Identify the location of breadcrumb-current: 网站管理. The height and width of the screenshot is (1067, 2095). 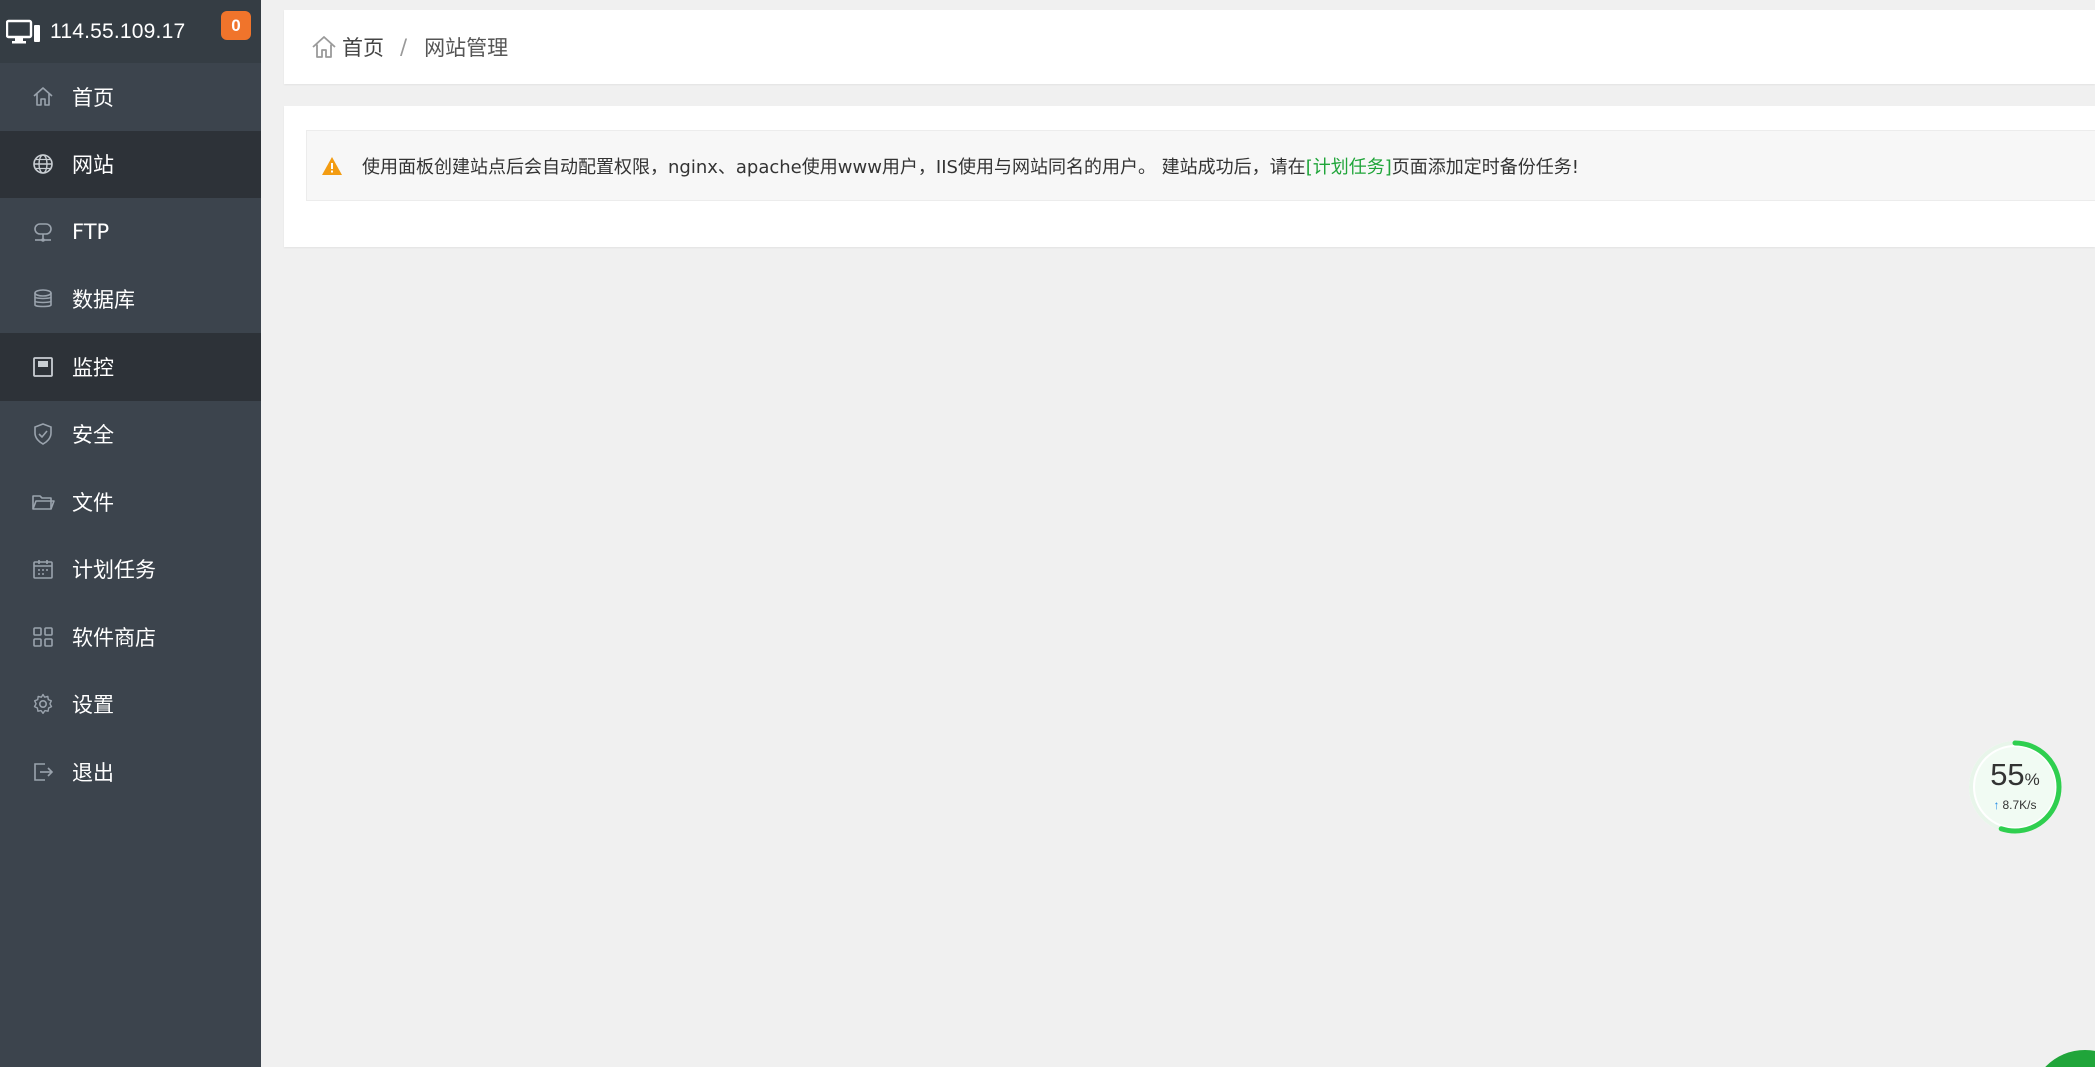
(466, 48).